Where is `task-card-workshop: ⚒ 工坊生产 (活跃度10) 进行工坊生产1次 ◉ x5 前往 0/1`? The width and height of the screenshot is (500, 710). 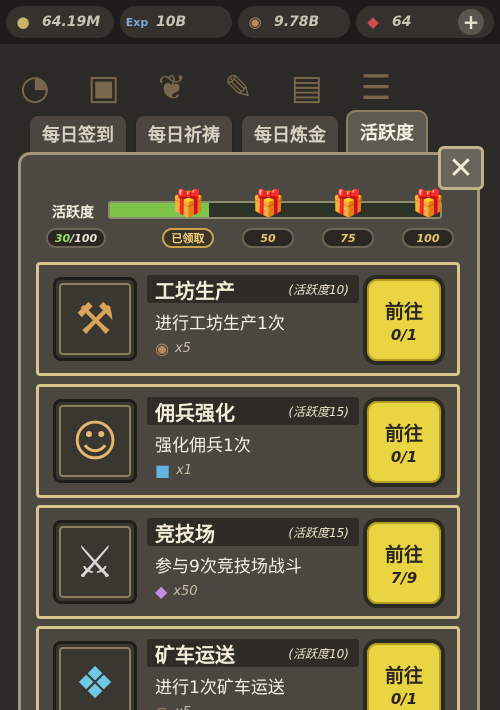 task-card-workshop: ⚒ 工坊生产 (活跃度10) 进行工坊生产1次 ◉ x5 前往 0/1 is located at coordinates (248, 319).